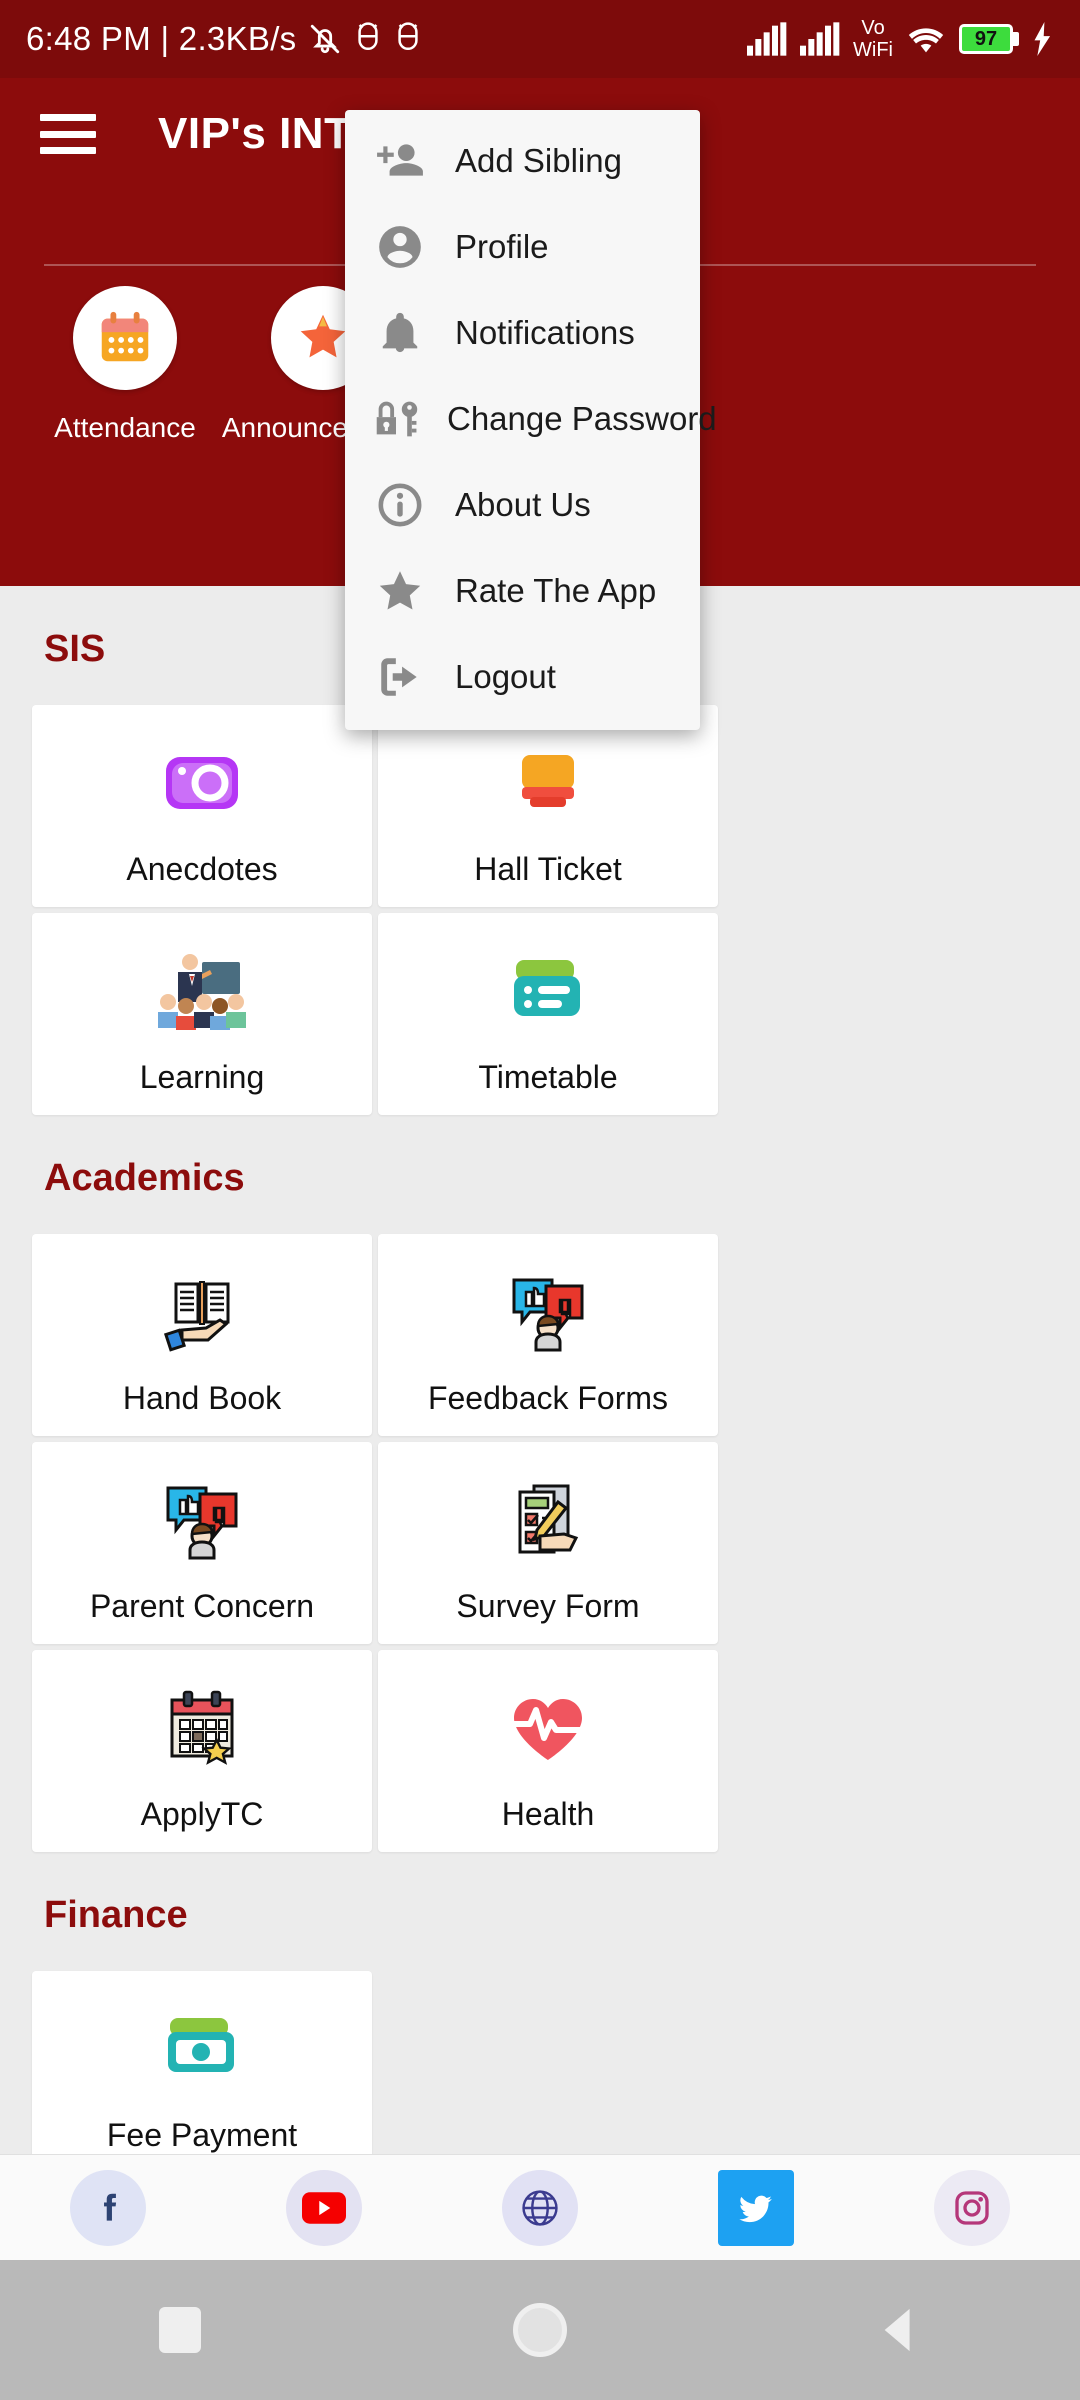 The image size is (1080, 2400). I want to click on menu-item-label: Logout, so click(505, 676).